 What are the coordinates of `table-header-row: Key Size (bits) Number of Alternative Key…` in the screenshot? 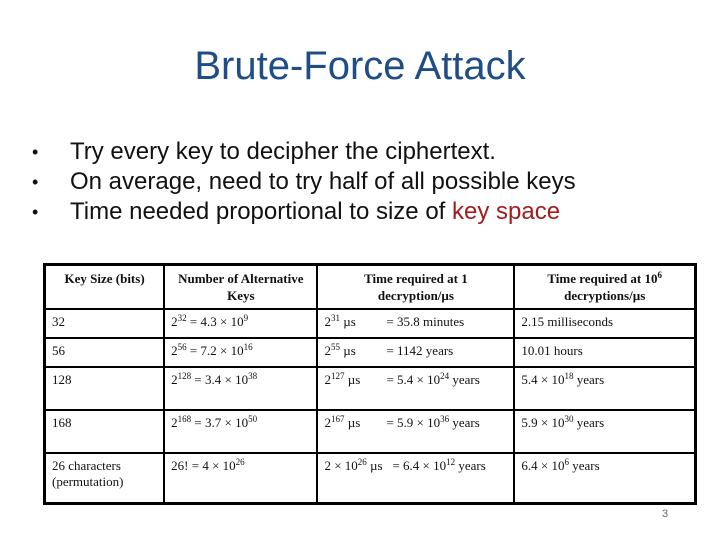 It's located at (370, 286).